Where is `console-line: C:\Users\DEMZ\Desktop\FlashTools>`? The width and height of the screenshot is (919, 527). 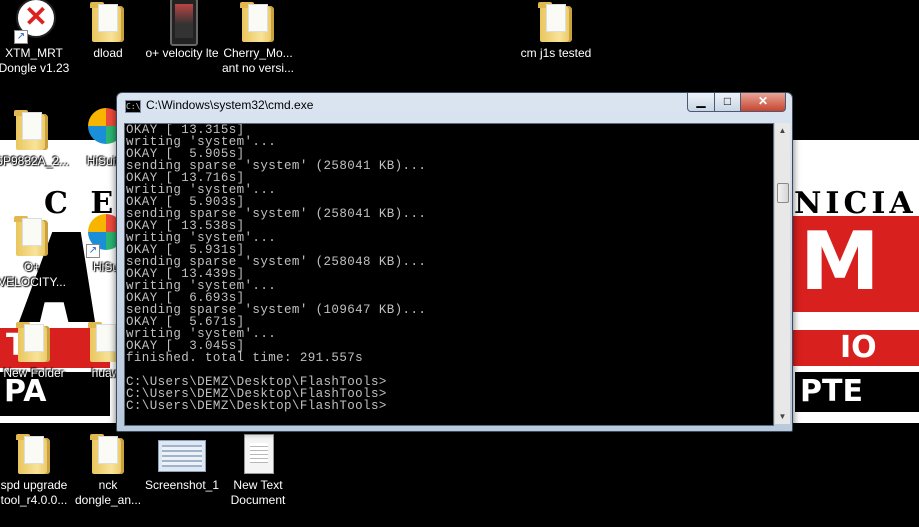
console-line: C:\Users\DEMZ\Desktop\FlashTools> is located at coordinates (256, 406).